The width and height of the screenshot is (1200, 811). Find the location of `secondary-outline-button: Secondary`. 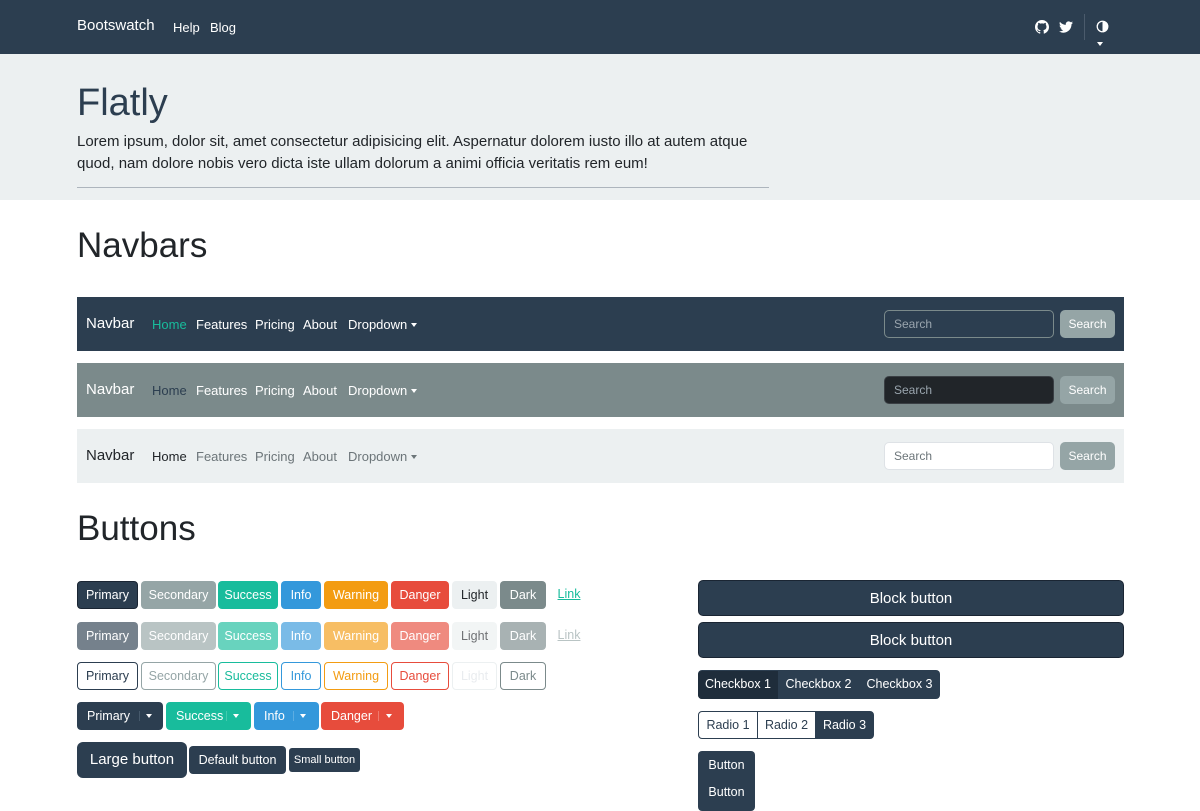

secondary-outline-button: Secondary is located at coordinates (178, 676).